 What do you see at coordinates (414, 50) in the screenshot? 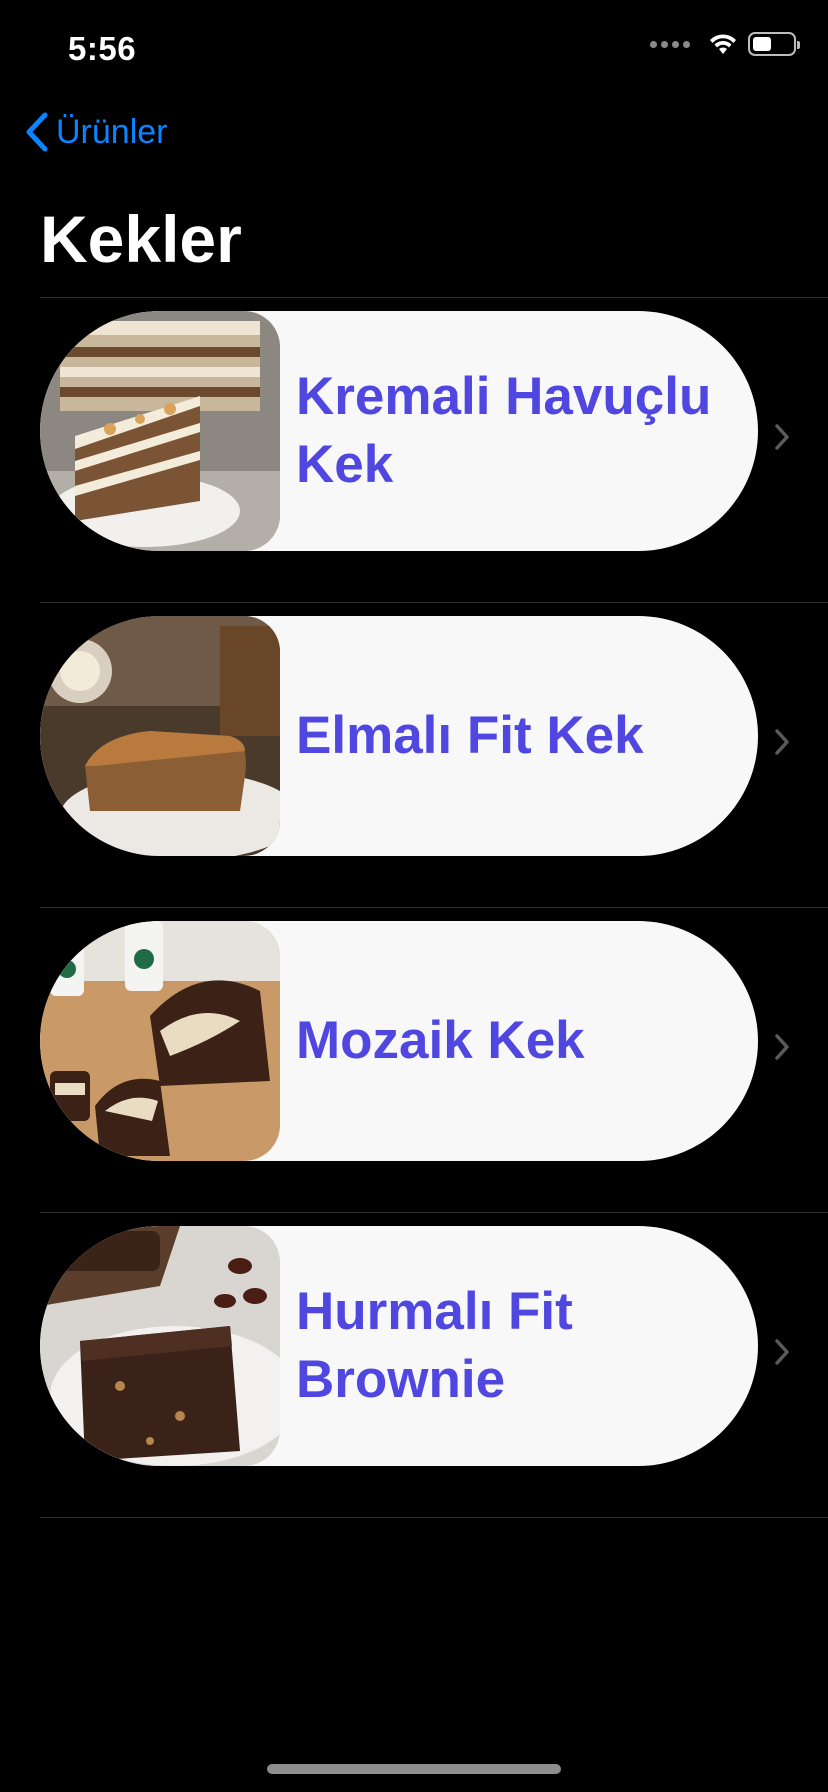
I see `status-bar: 5:56` at bounding box center [414, 50].